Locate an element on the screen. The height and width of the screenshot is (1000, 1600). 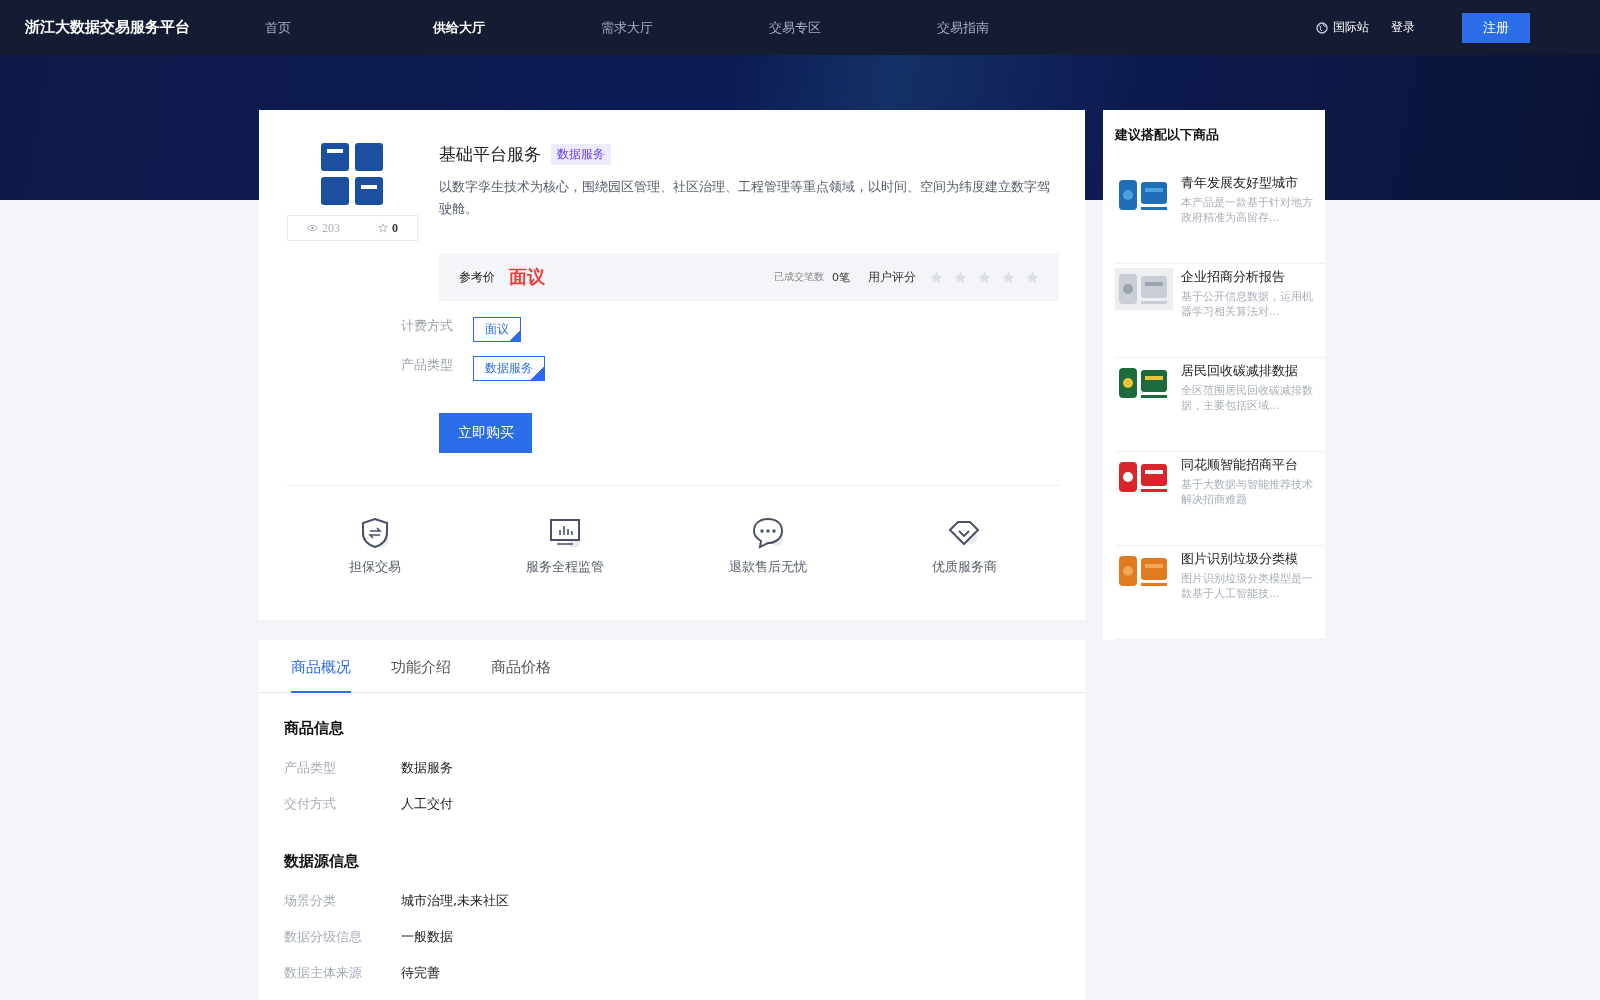
eye-icon is located at coordinates (312, 228).